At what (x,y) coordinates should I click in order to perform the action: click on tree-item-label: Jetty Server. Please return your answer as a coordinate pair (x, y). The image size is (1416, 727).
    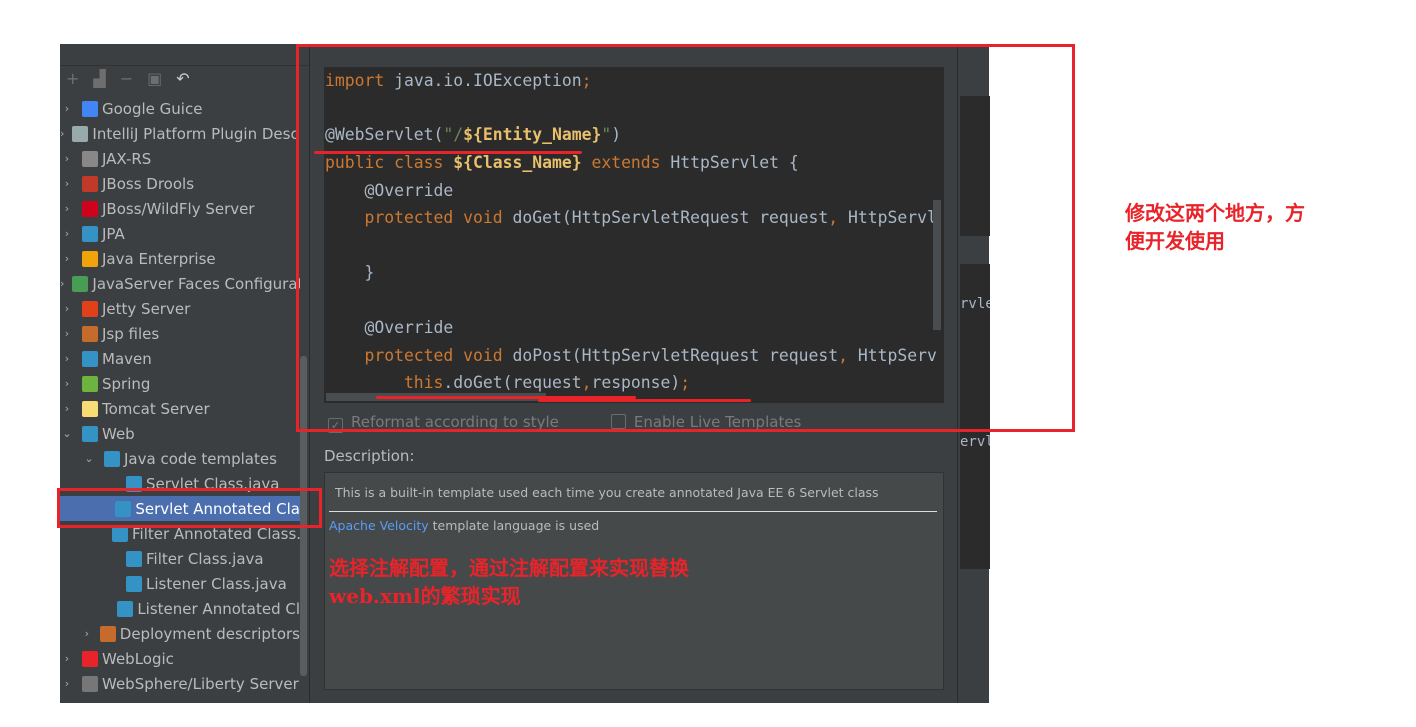
    Looking at the image, I should click on (146, 308).